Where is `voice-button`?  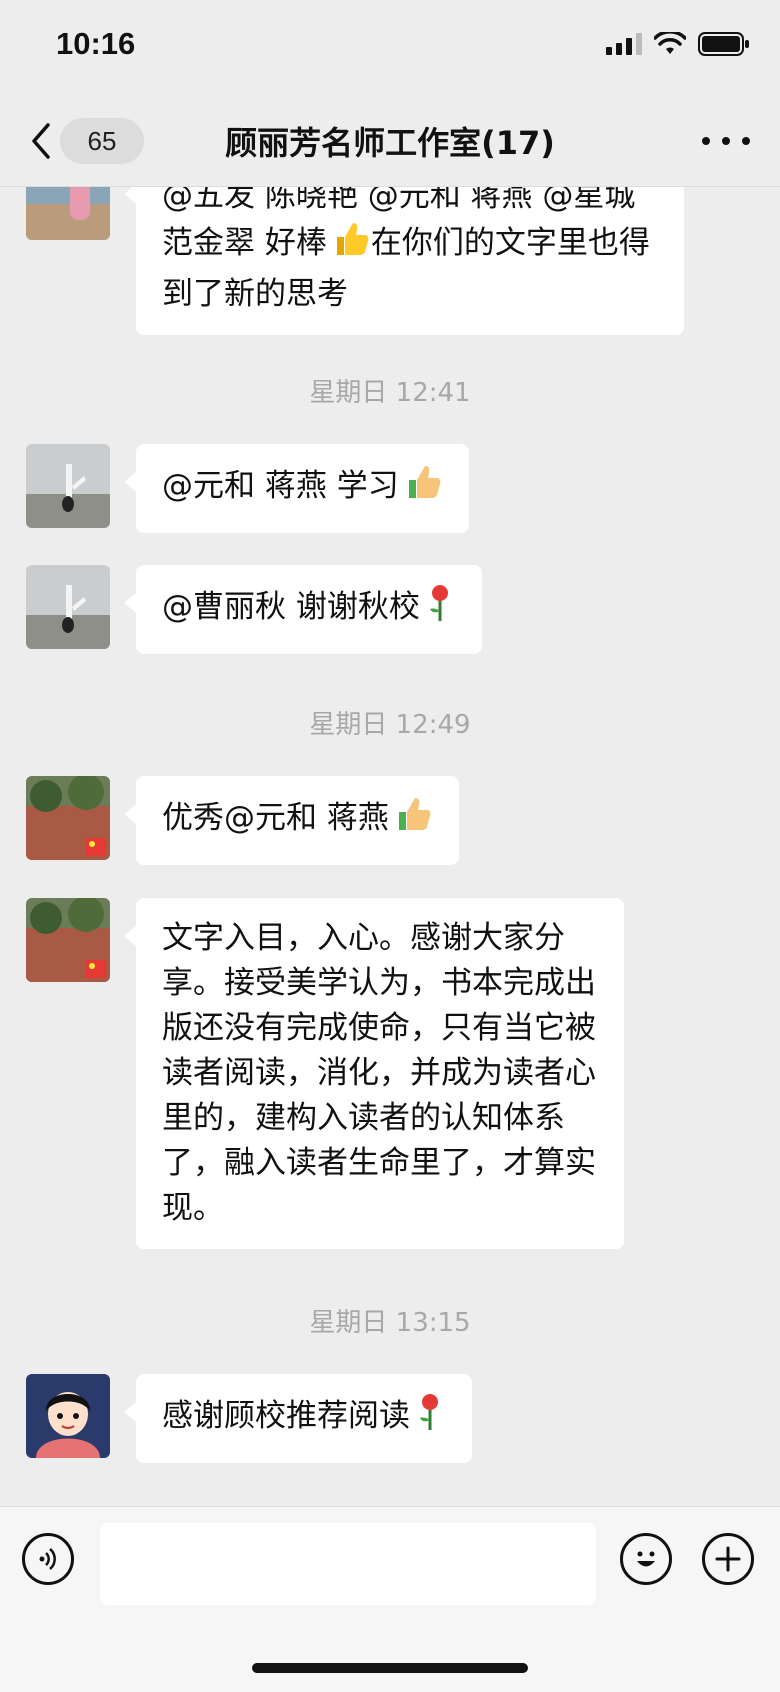 voice-button is located at coordinates (48, 1559).